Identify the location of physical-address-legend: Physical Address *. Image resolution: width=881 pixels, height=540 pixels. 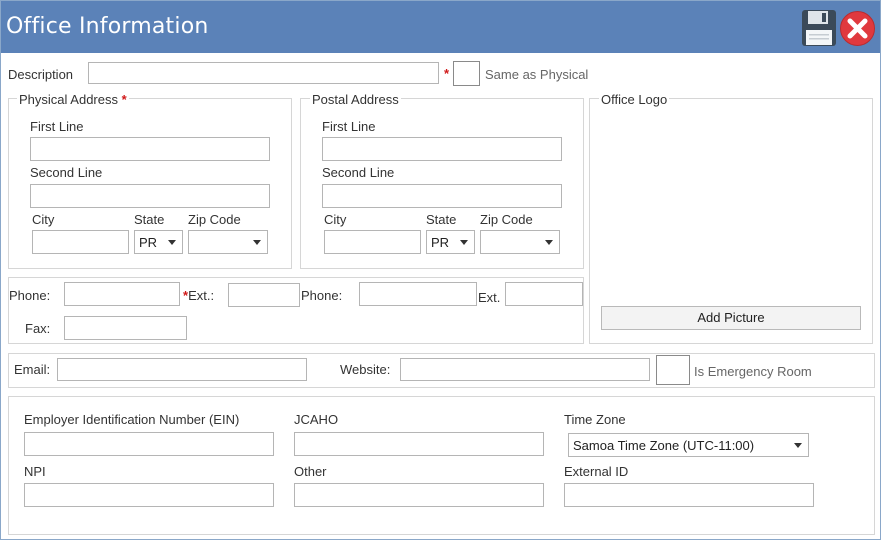
(73, 99).